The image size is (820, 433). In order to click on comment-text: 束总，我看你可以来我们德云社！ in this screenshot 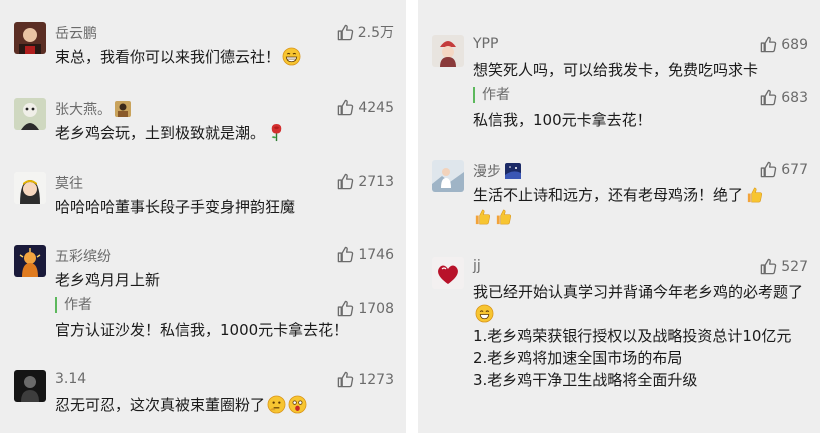, I will do `click(223, 57)`.